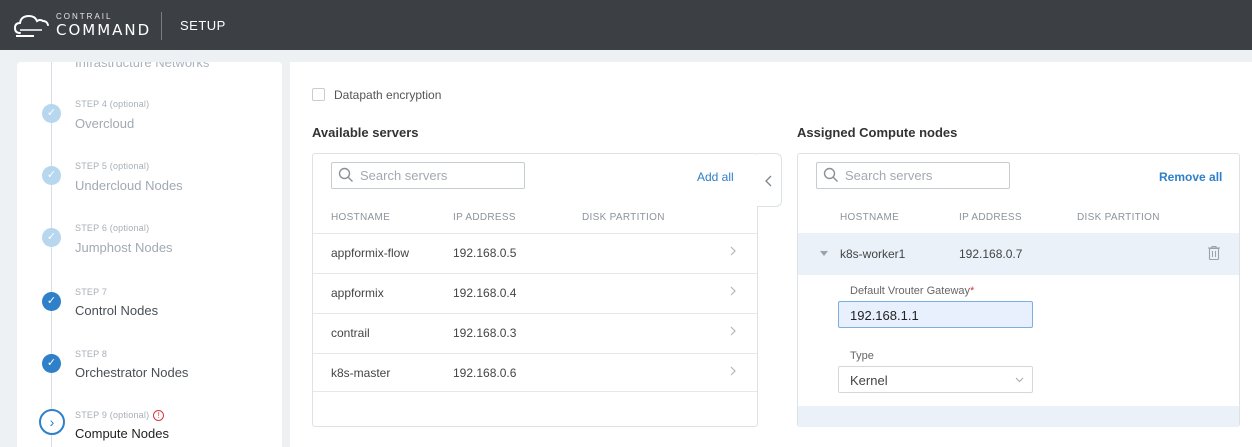 This screenshot has height=447, width=1252. Describe the element at coordinates (873, 254) in the screenshot. I see `hostname-cell: k8s-worker1` at that location.